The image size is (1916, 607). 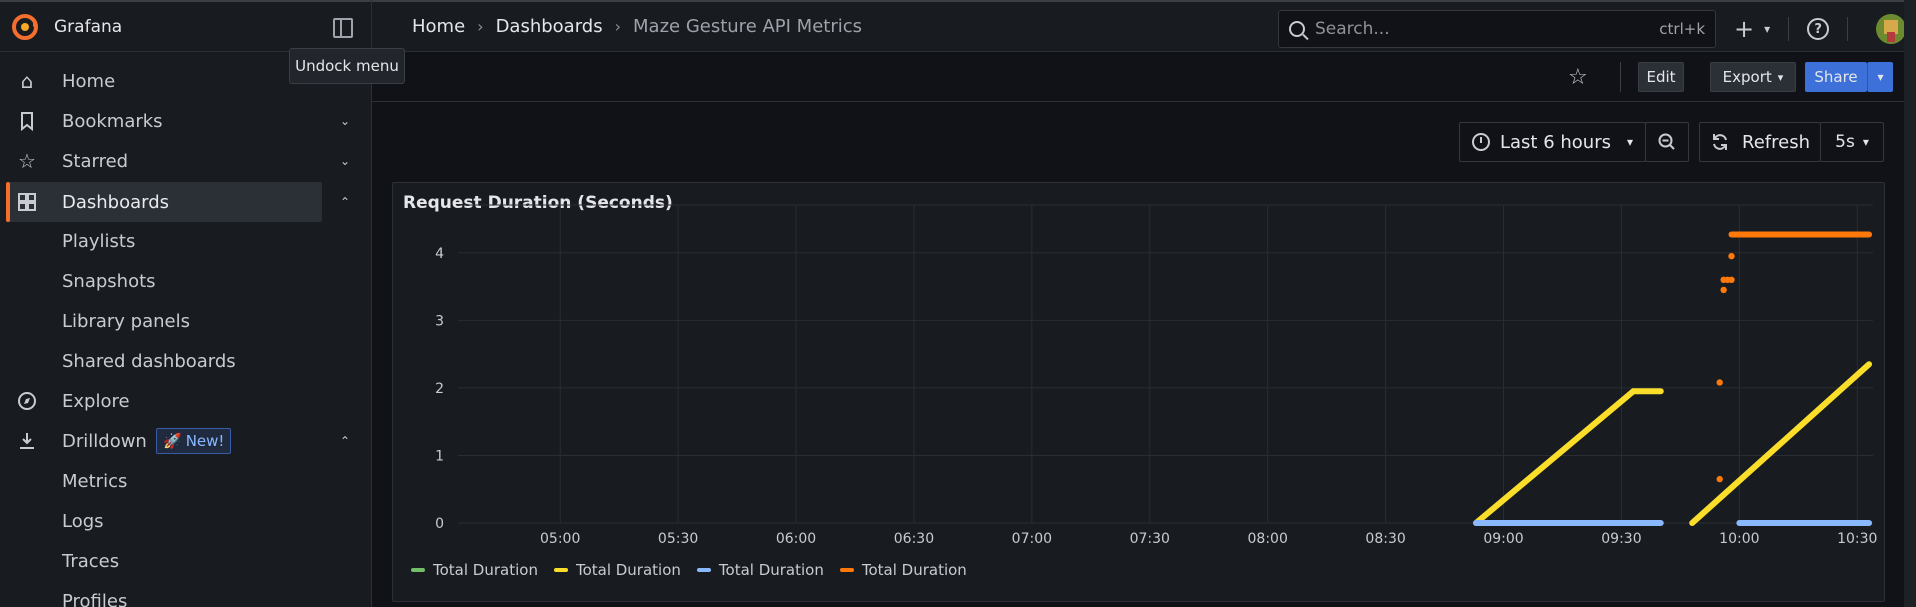 What do you see at coordinates (126, 321) in the screenshot?
I see `sidebar-item-label: Library panels` at bounding box center [126, 321].